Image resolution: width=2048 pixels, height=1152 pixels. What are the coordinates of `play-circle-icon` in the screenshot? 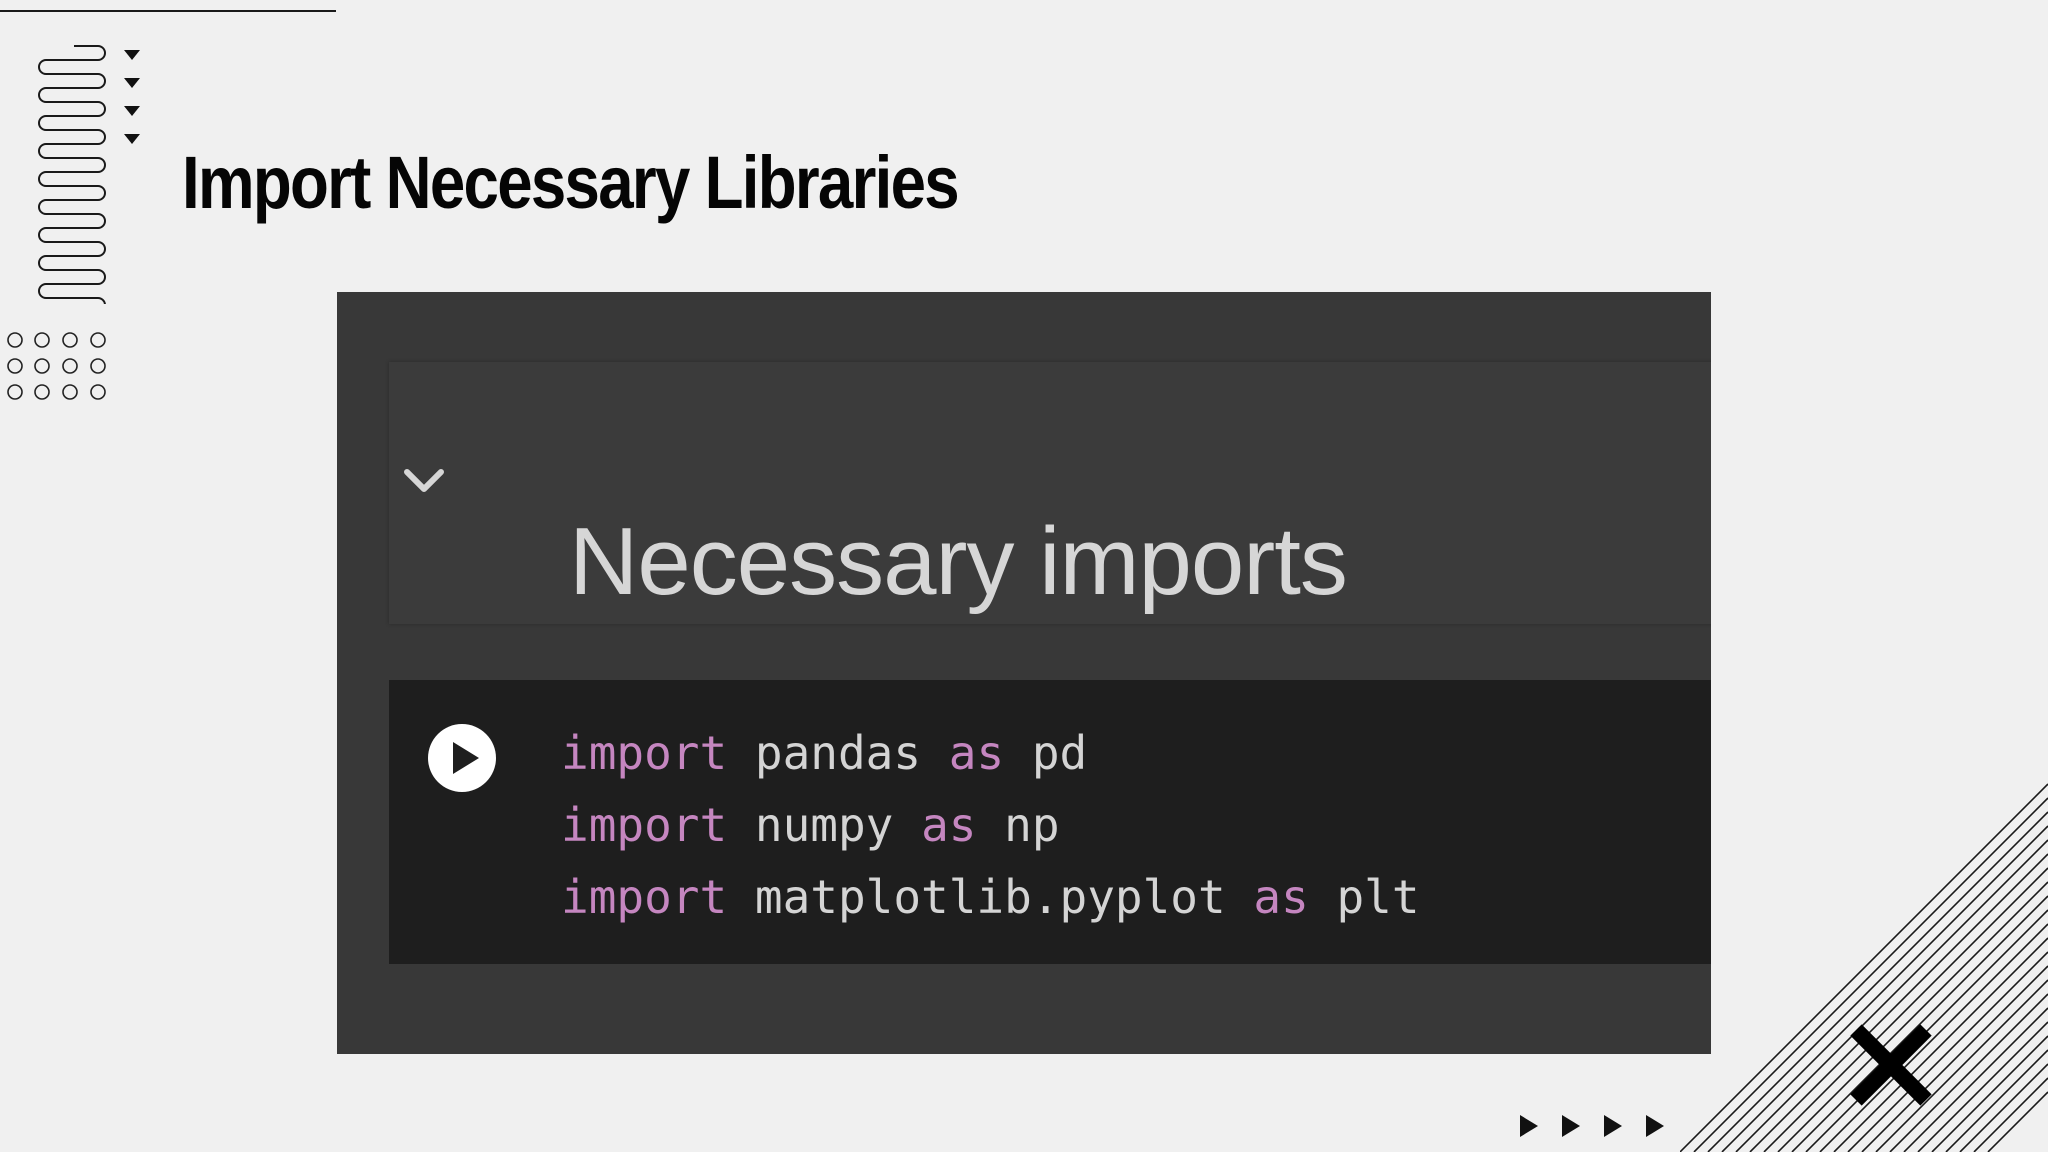 It's located at (462, 758).